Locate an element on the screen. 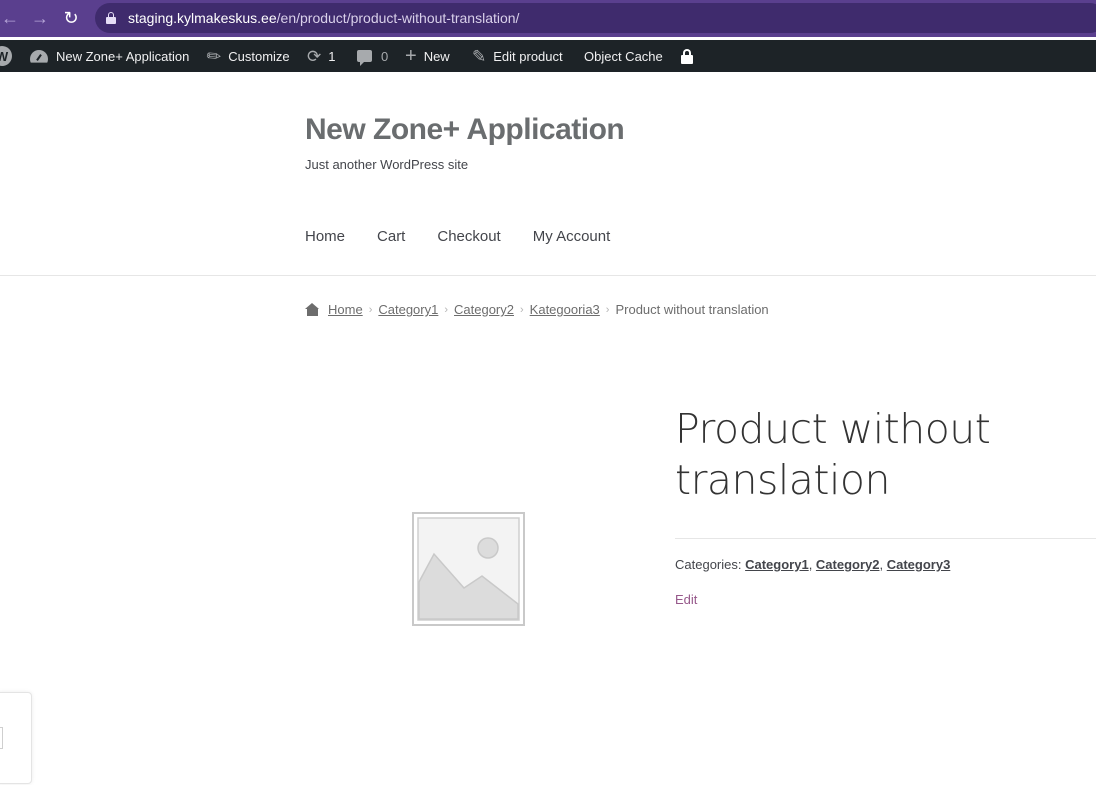 The width and height of the screenshot is (1096, 785). edit-link: Edit is located at coordinates (686, 599).